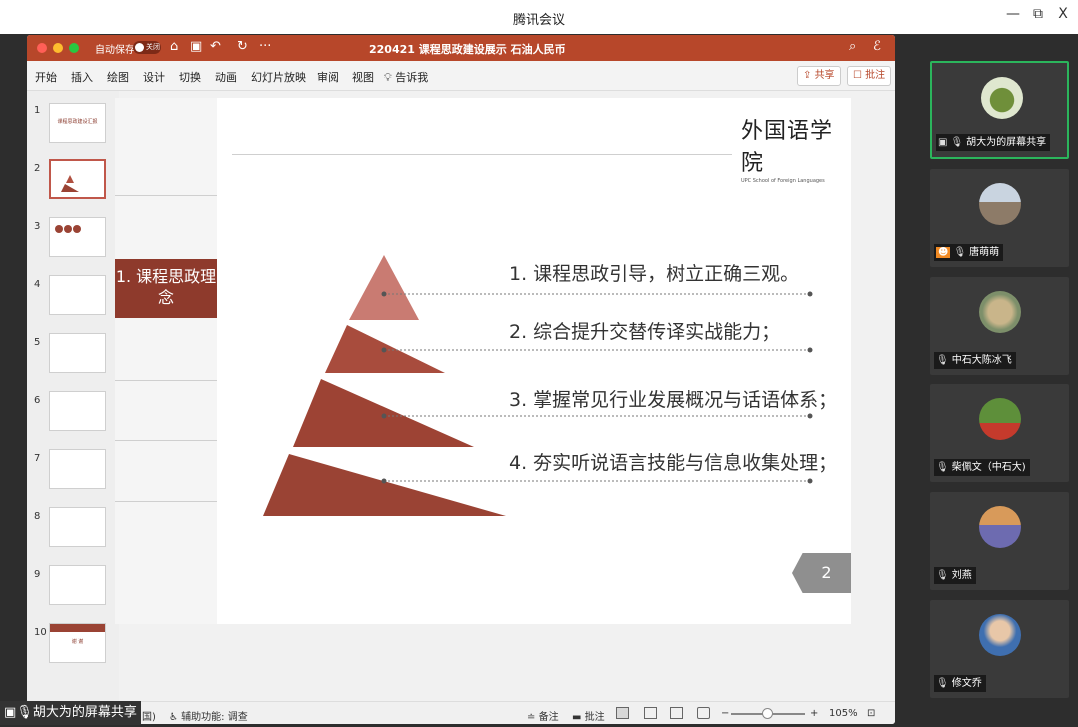  I want to click on notes-button: ≐ 备注, so click(543, 715).